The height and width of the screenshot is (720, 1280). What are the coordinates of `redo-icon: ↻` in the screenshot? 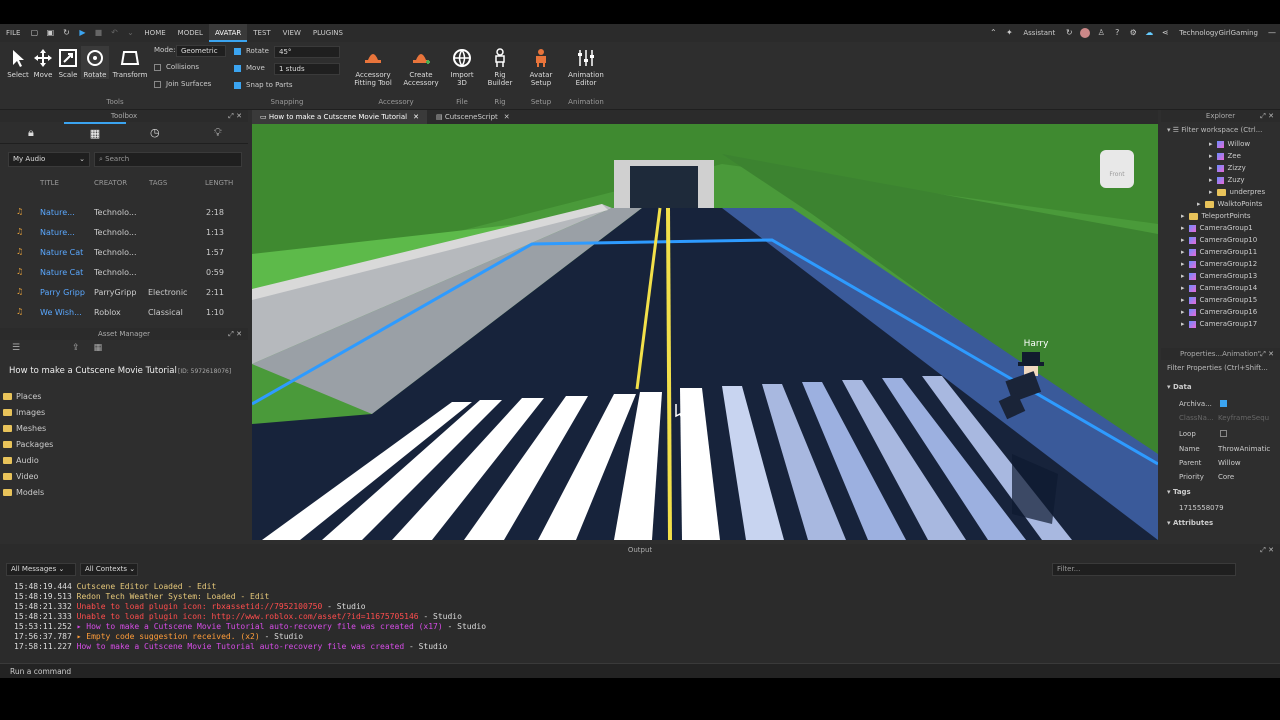 It's located at (66, 33).